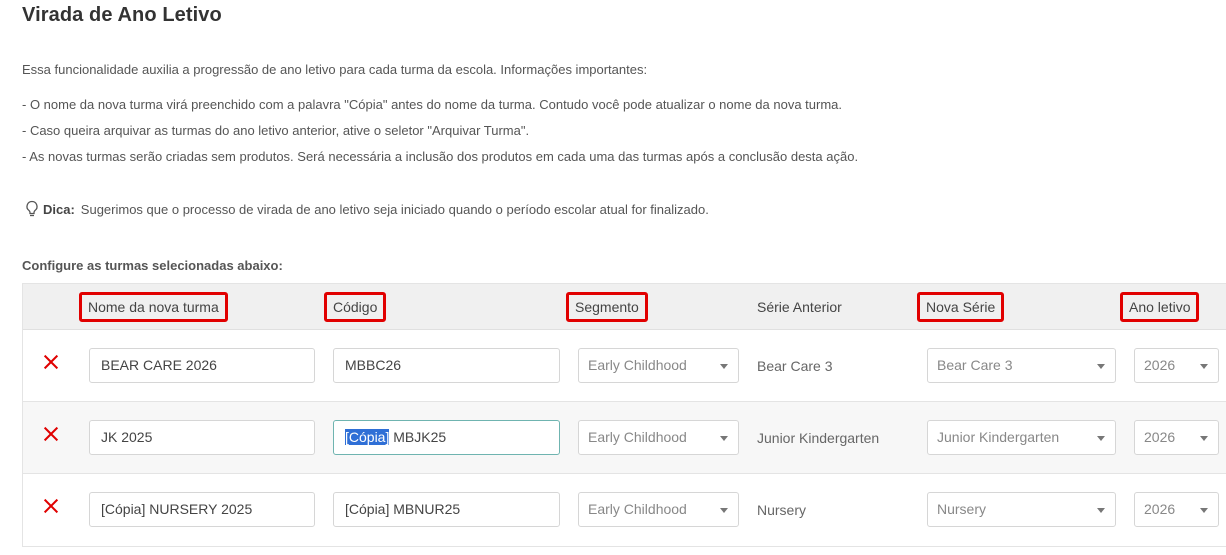  Describe the element at coordinates (202, 365) in the screenshot. I see `nome-turma-input: BEAR CARE 2026` at that location.